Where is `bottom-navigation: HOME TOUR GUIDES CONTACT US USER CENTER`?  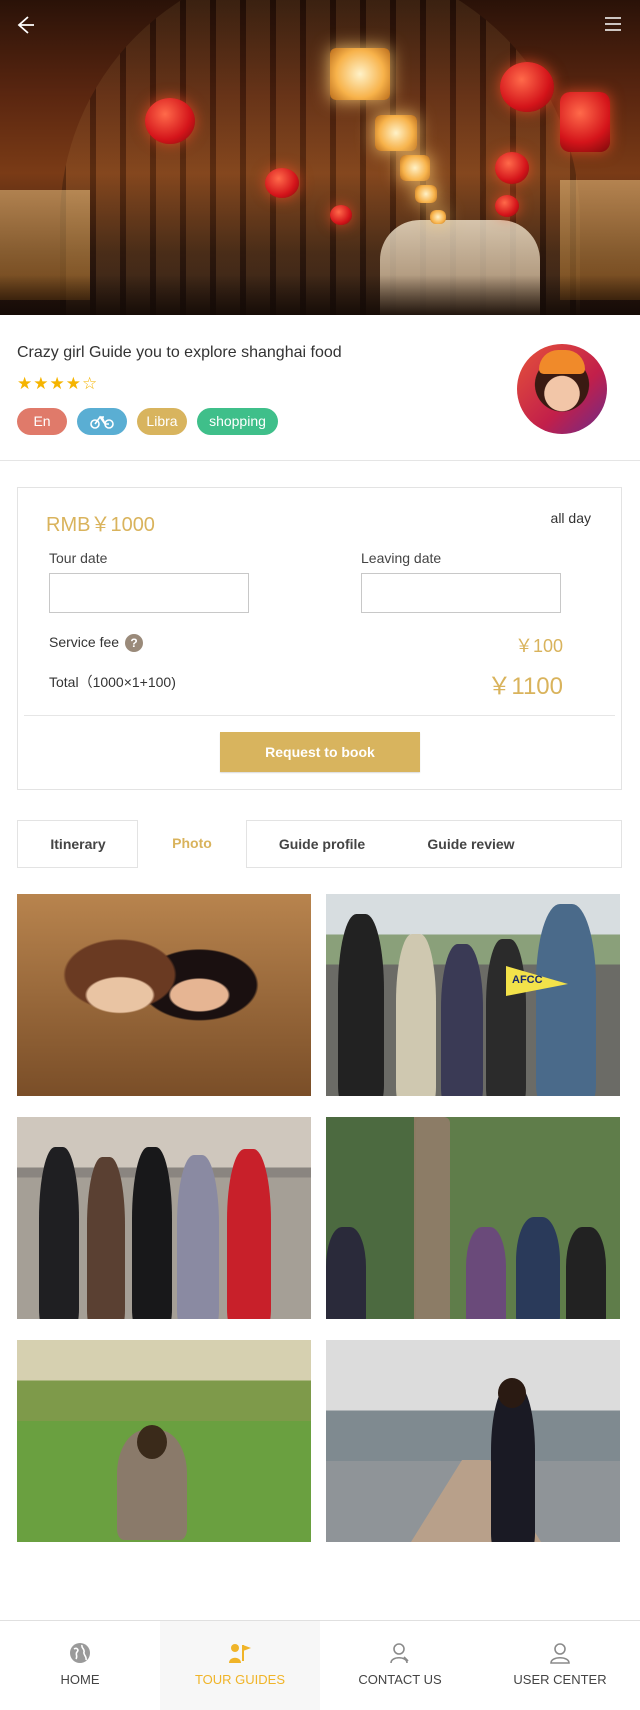
bottom-navigation: HOME TOUR GUIDES CONTACT US USER CENTER is located at coordinates (320, 1665).